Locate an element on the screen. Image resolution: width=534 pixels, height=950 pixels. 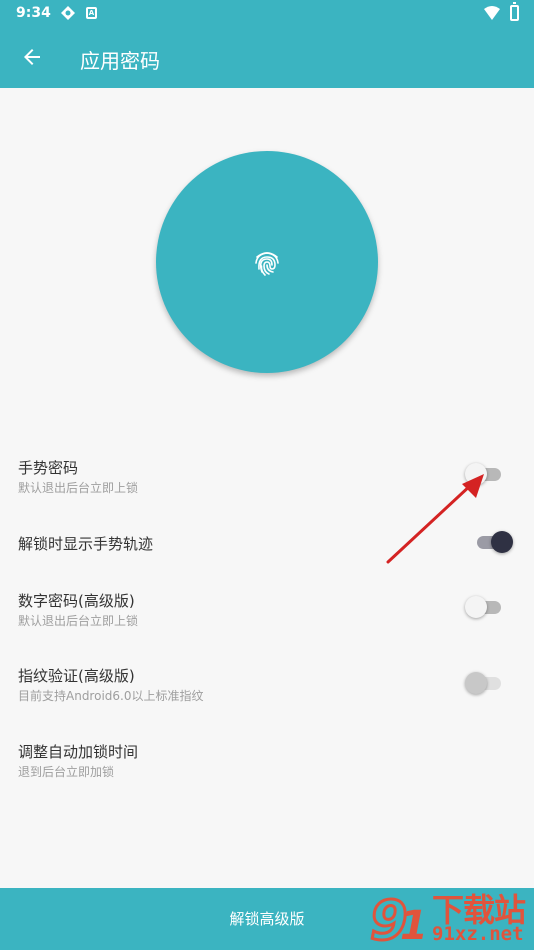
status-bar: 9:34 A is located at coordinates (267, 14).